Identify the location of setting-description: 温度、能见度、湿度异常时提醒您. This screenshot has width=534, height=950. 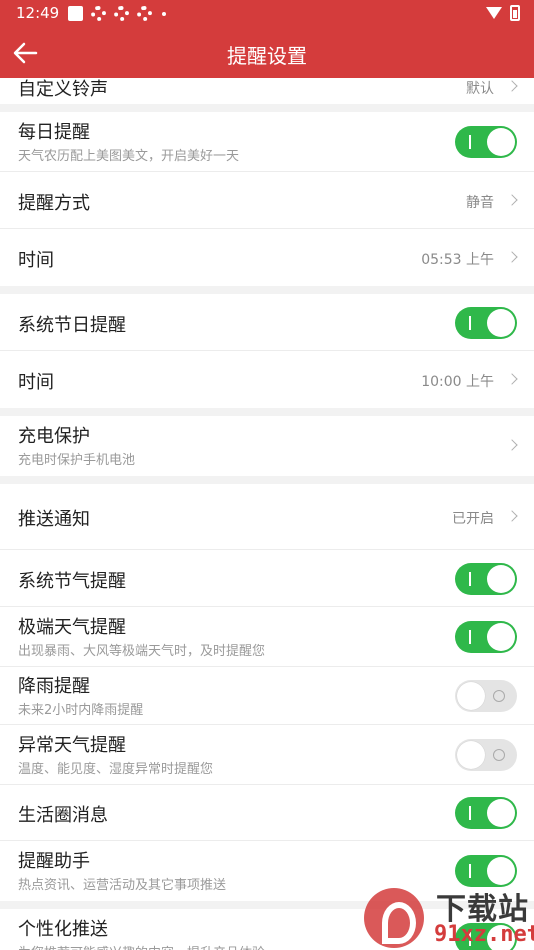
(116, 769).